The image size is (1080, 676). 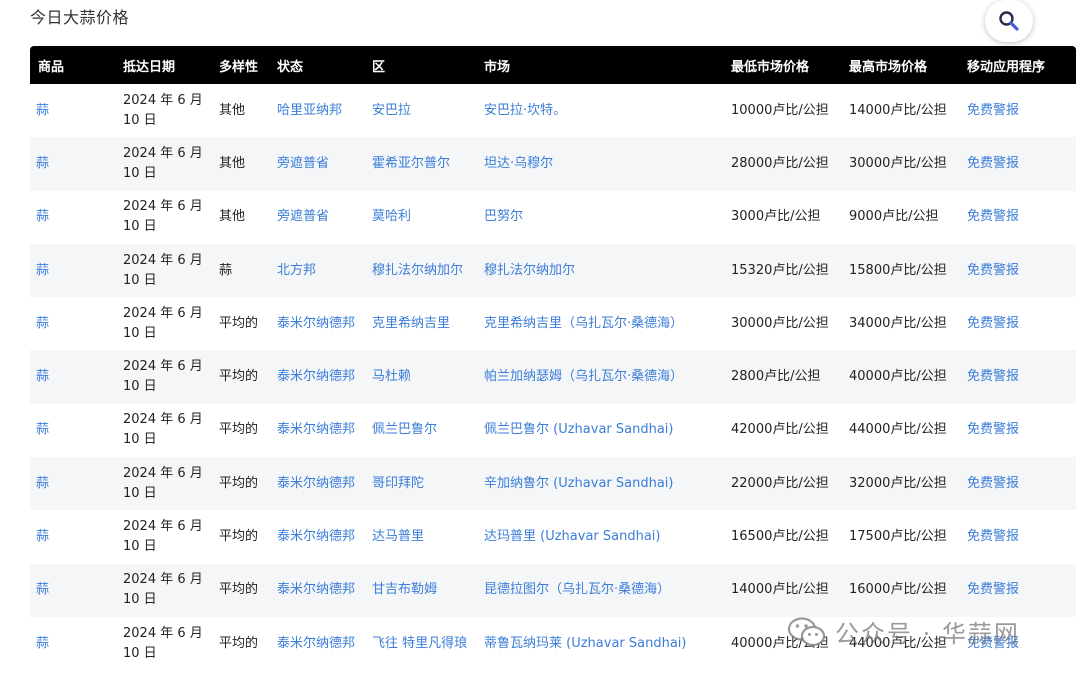 I want to click on cell-min-price: 2800卢比/公担, so click(x=782, y=377).